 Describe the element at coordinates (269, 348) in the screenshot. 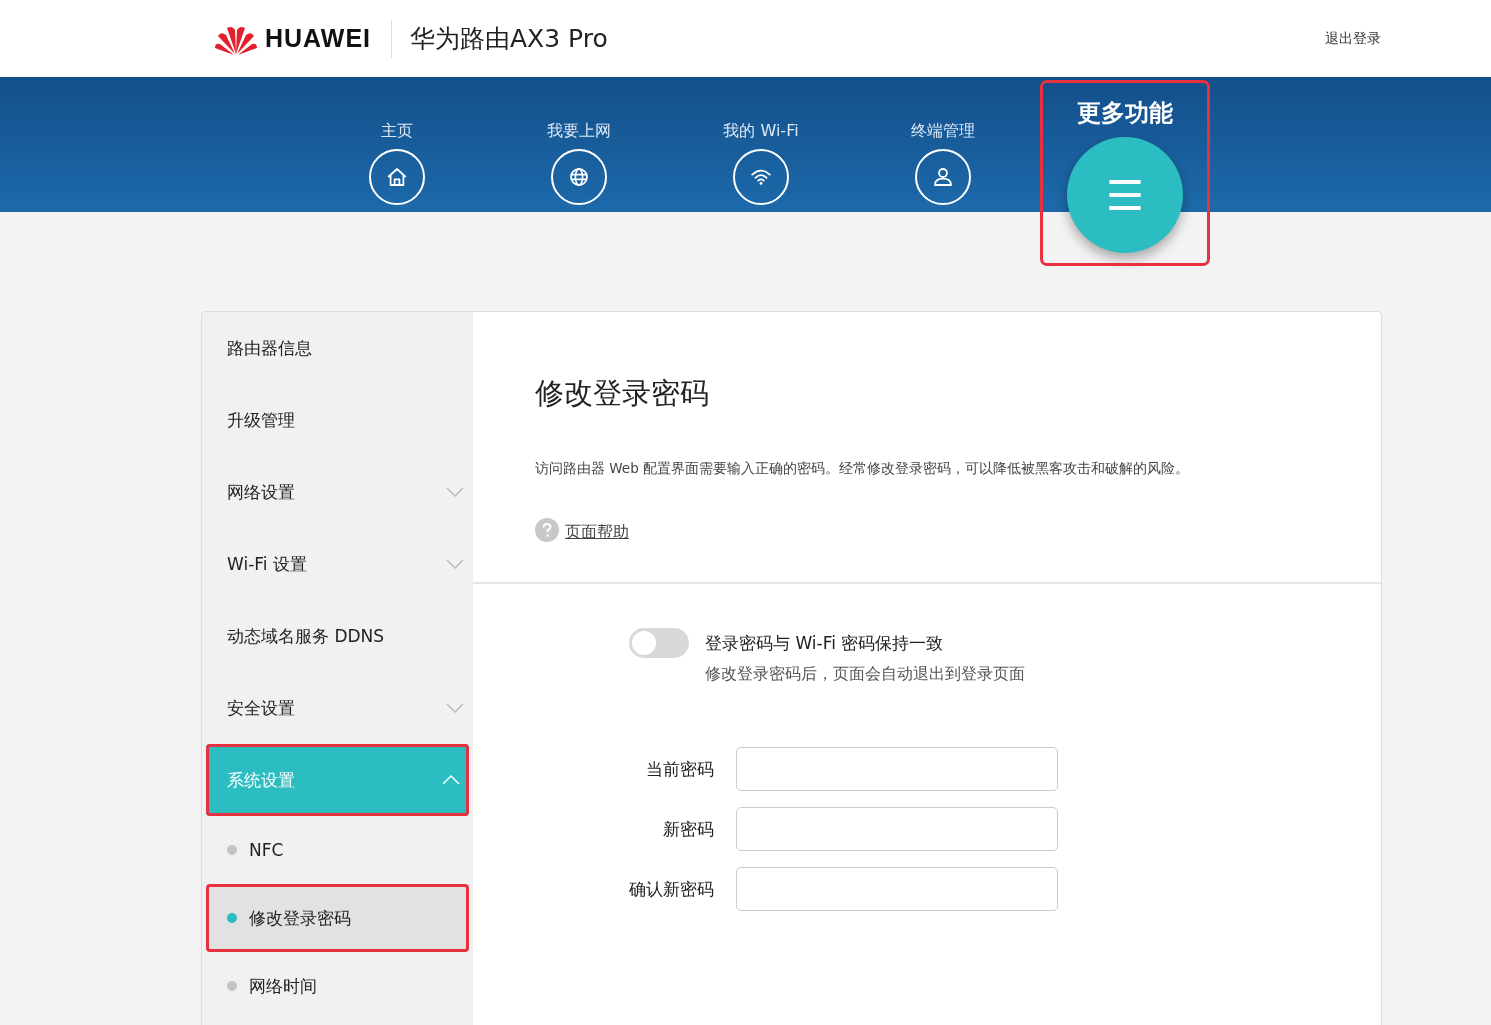

I see `sidebar-item-label: 路由器信息` at that location.